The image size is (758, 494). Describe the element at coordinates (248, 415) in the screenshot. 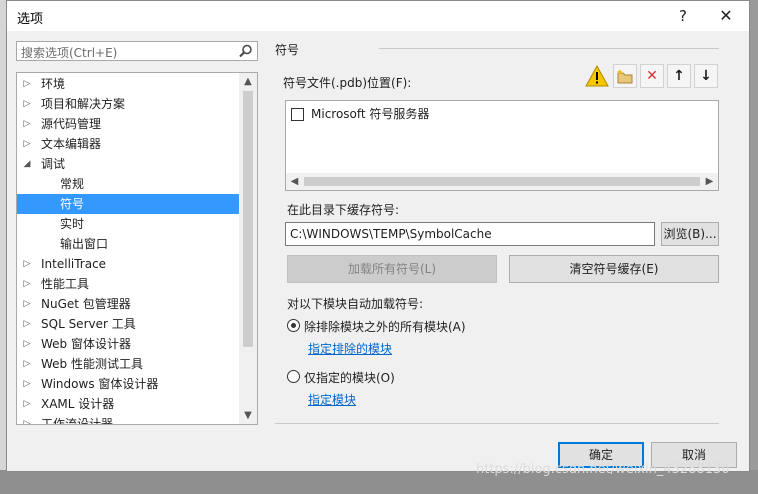

I see `scroll-down-icon: ▼` at that location.